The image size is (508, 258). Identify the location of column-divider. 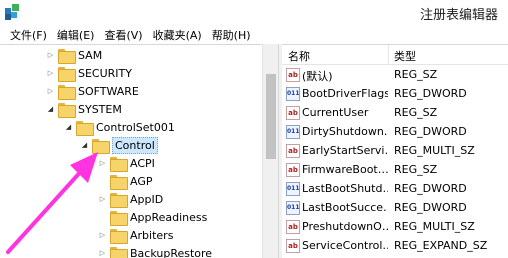
(388, 55).